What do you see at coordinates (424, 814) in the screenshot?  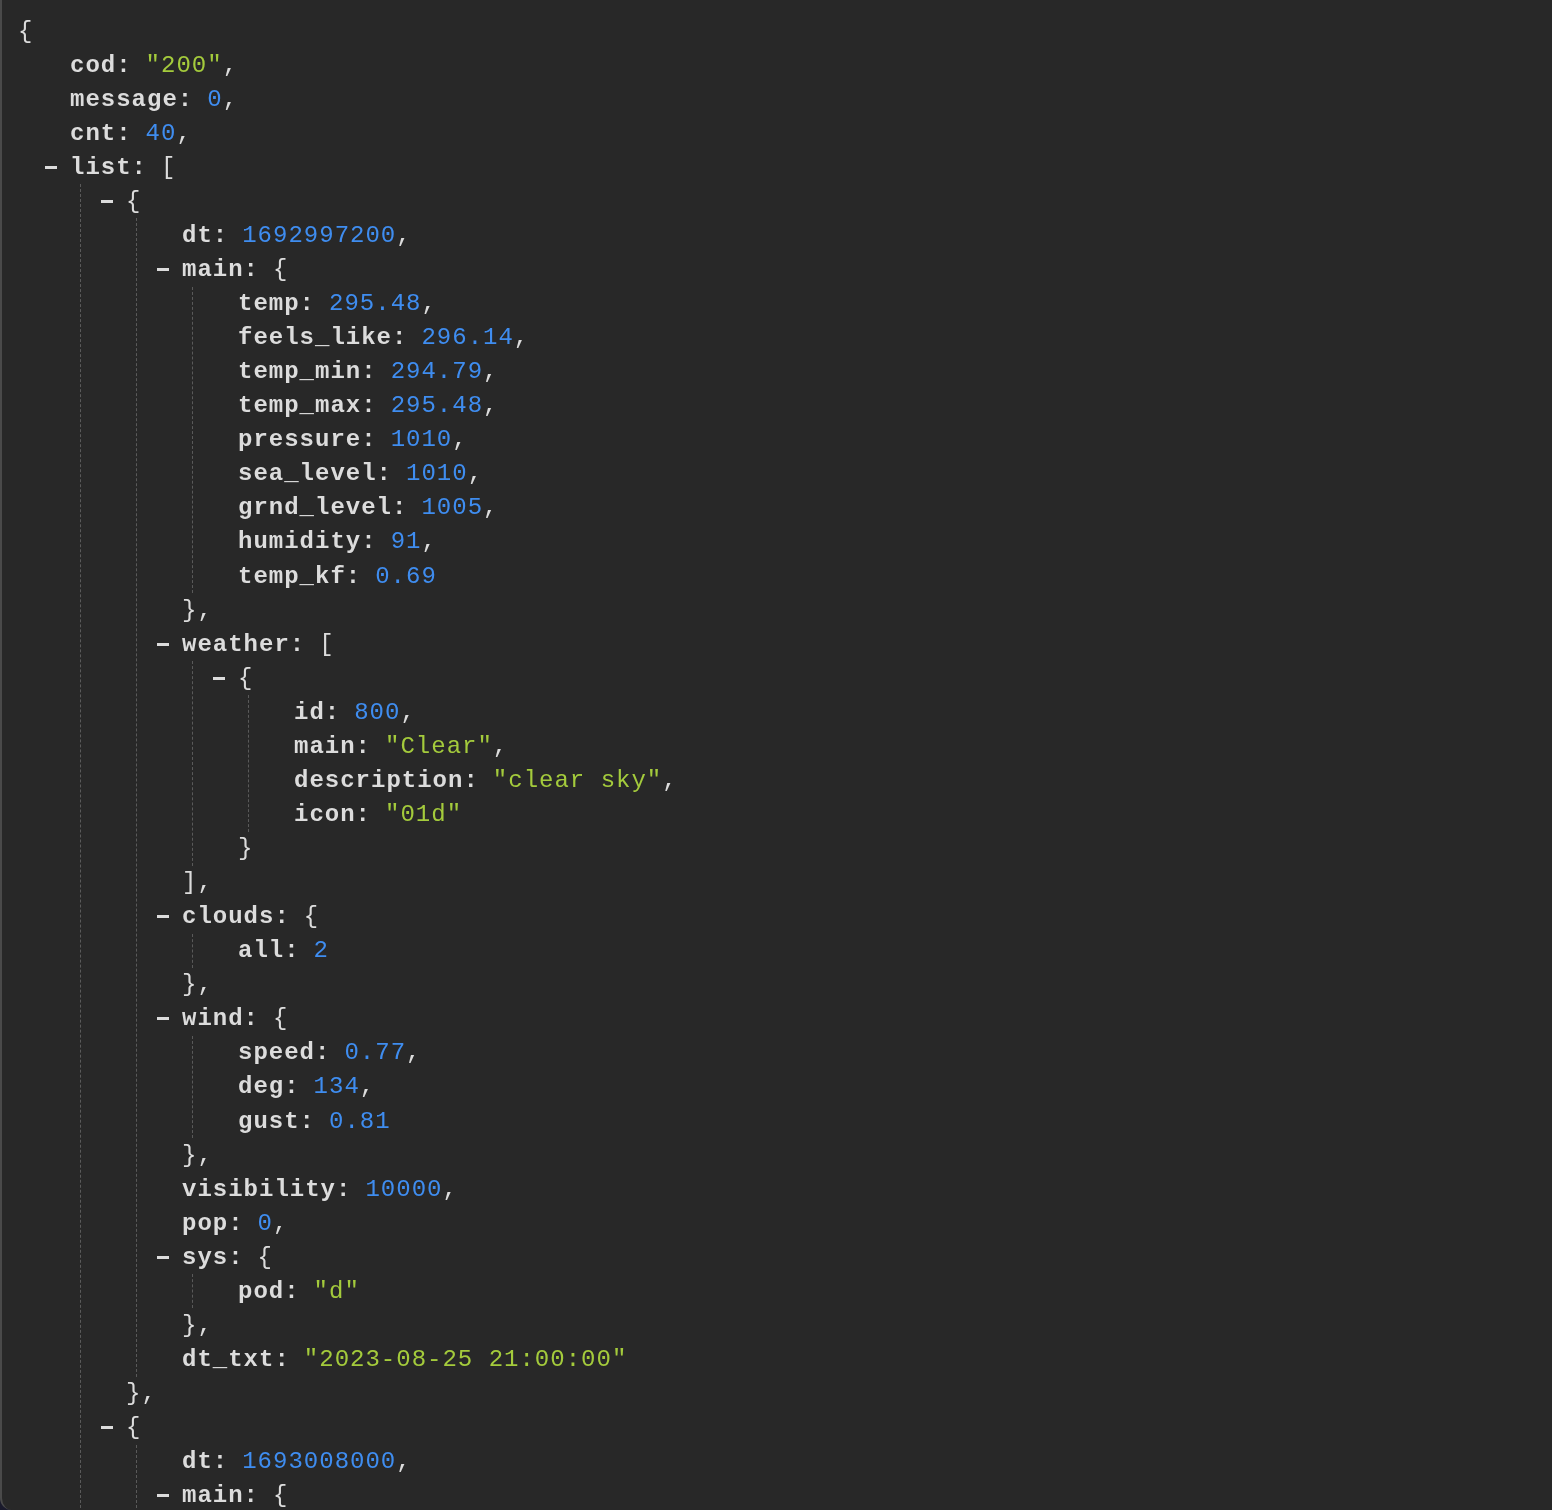 I see `json-value: "01d"` at bounding box center [424, 814].